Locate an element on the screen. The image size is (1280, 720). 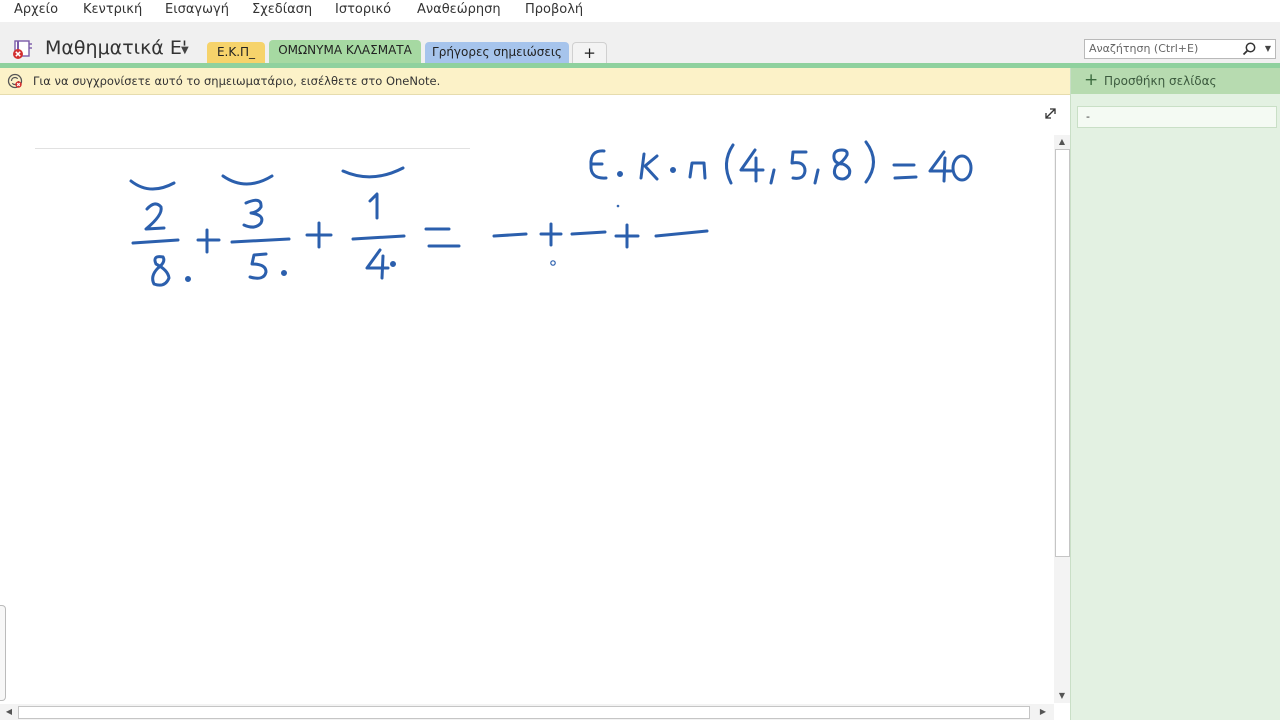
horizontal-scrollbar: ◀ ▶ is located at coordinates (527, 712).